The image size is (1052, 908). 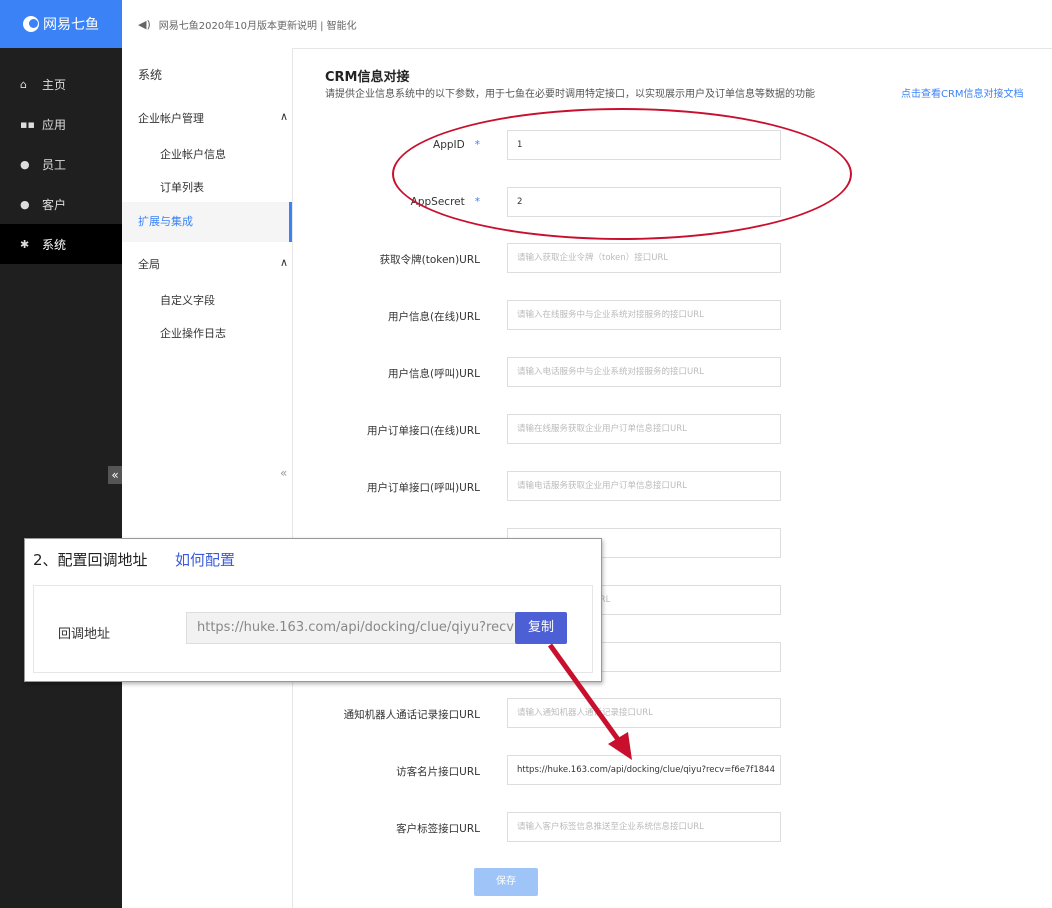 I want to click on arrow-shaft, so click(x=586, y=695).